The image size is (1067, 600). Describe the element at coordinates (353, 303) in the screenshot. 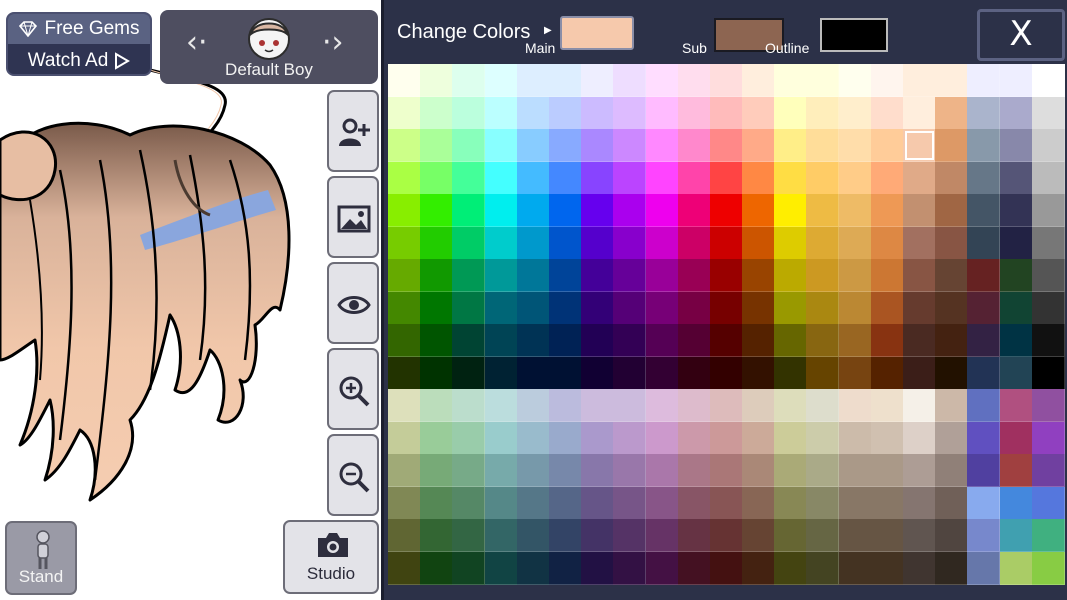

I see `visibility-button` at that location.